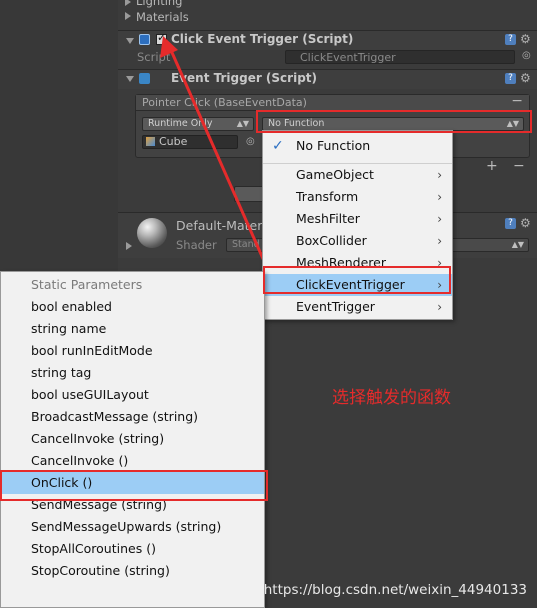 The height and width of the screenshot is (608, 537). I want to click on shader-dropdown-label: Stand, so click(246, 244).